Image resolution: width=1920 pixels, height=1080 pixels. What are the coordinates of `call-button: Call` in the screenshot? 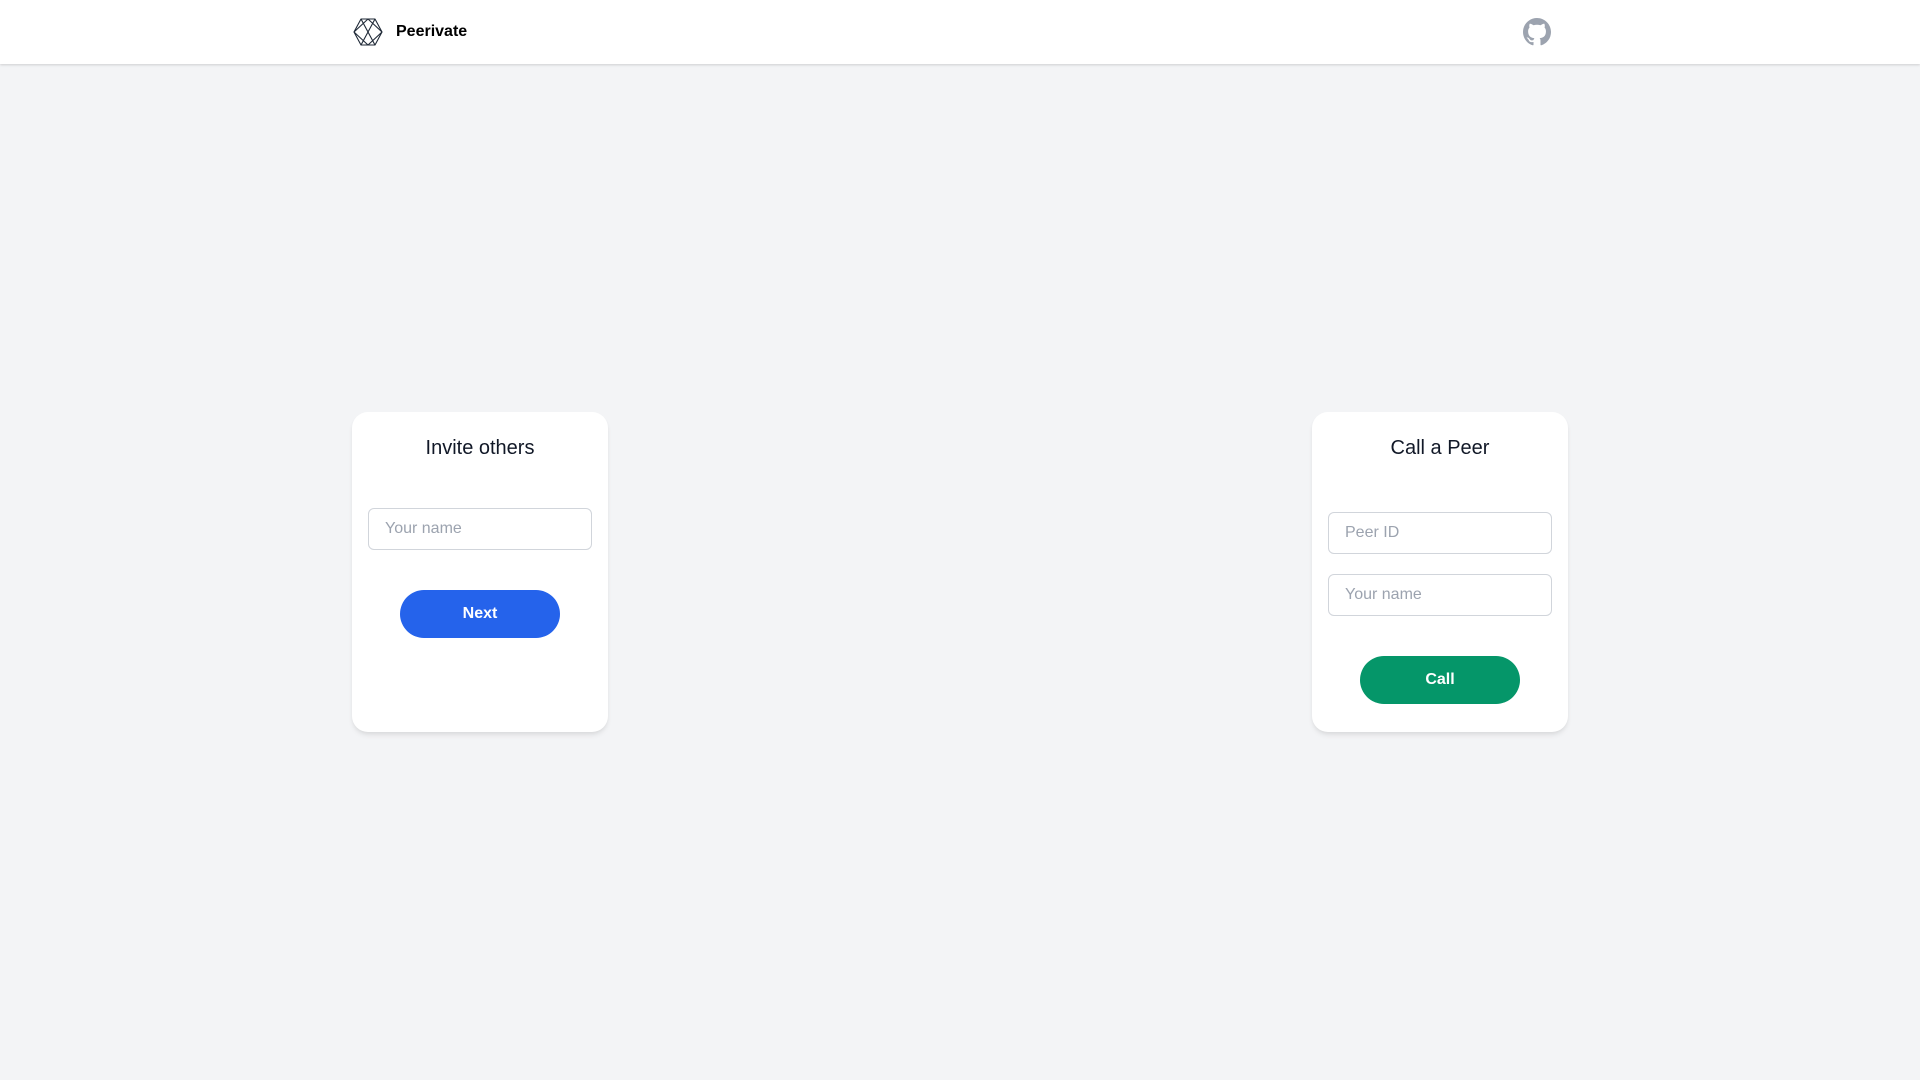 It's located at (1440, 680).